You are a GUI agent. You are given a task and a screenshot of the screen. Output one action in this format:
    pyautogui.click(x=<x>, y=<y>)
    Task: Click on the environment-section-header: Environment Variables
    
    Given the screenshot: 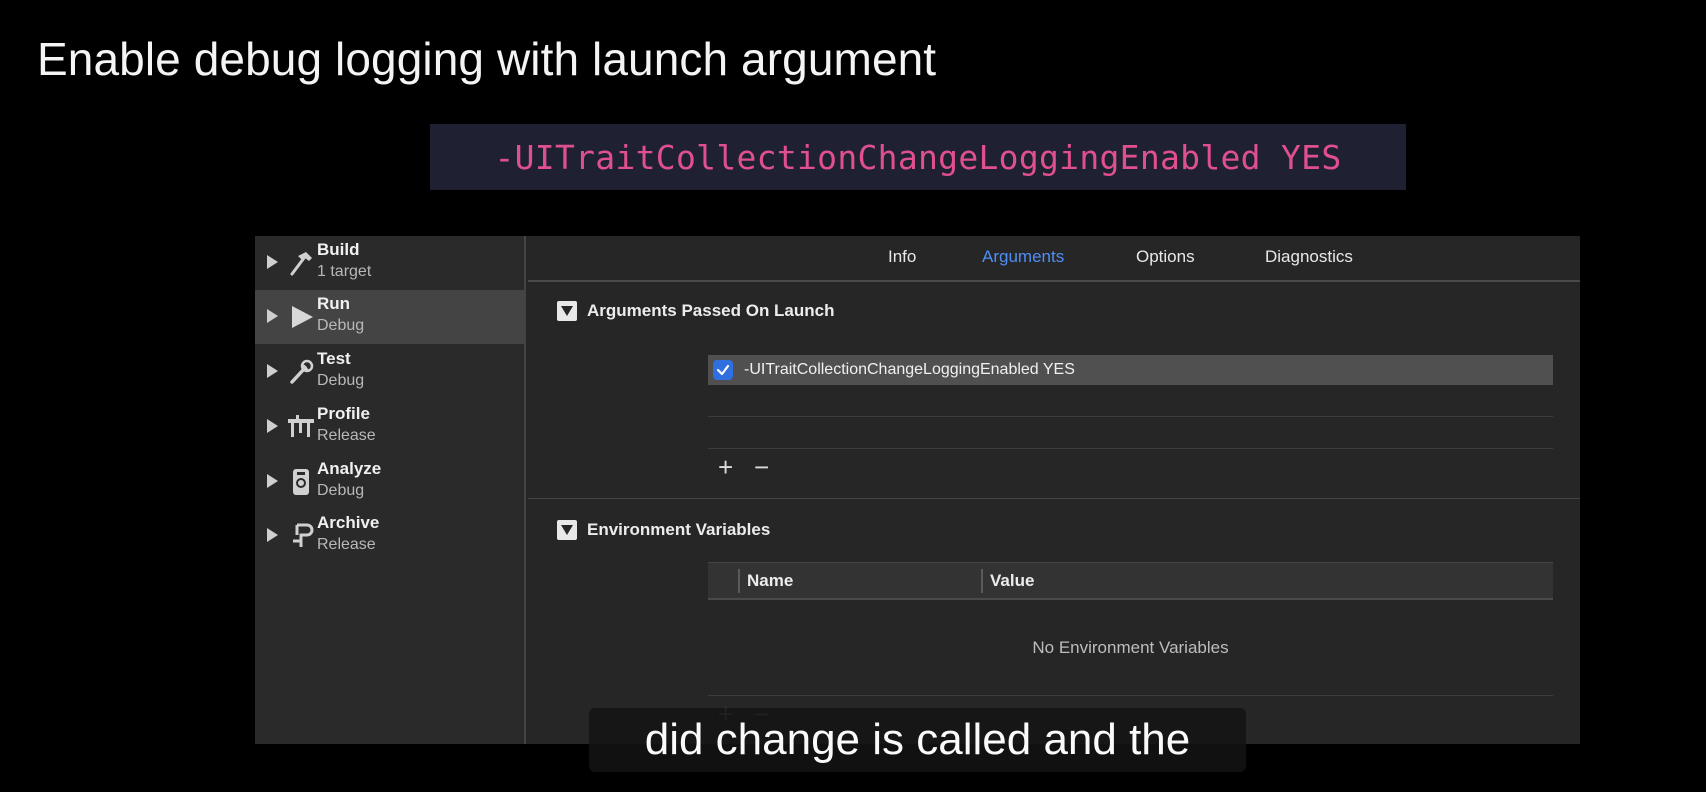 What is the action you would take?
    pyautogui.click(x=663, y=530)
    